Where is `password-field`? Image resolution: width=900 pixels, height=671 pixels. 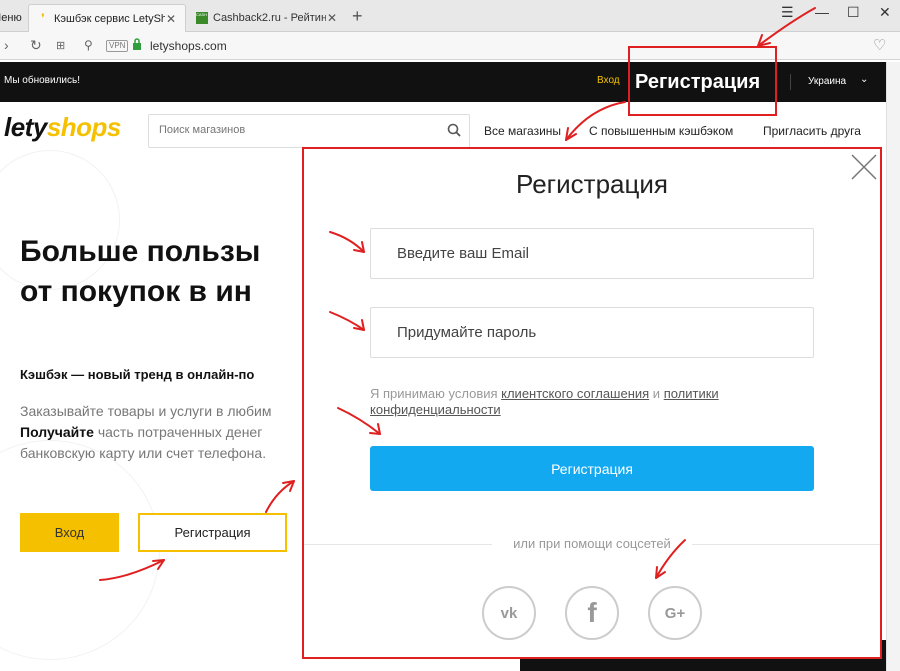 password-field is located at coordinates (592, 332).